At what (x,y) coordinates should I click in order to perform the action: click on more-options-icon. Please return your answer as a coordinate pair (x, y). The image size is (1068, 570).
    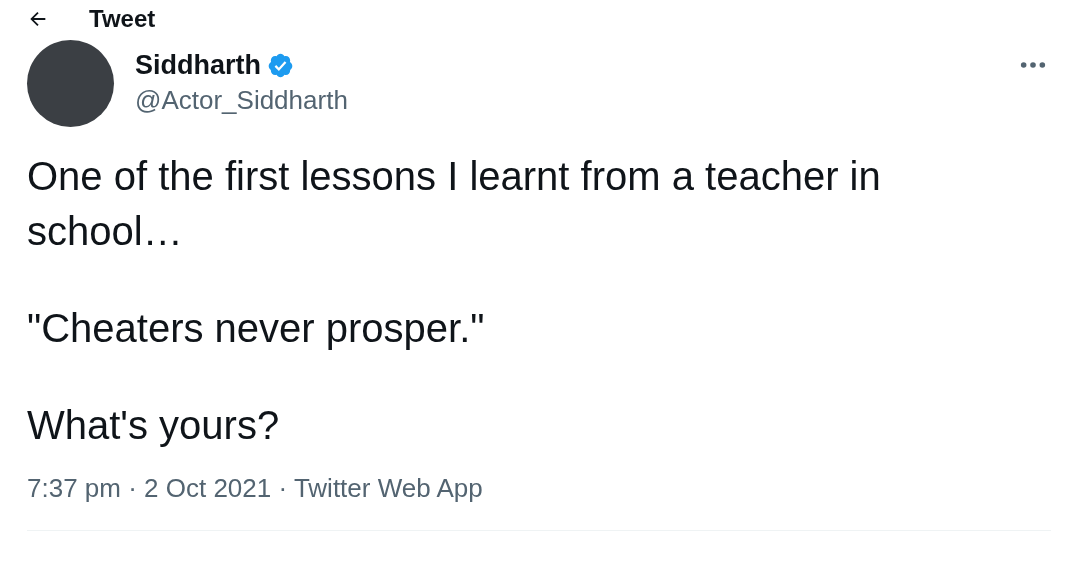
    Looking at the image, I should click on (1033, 65).